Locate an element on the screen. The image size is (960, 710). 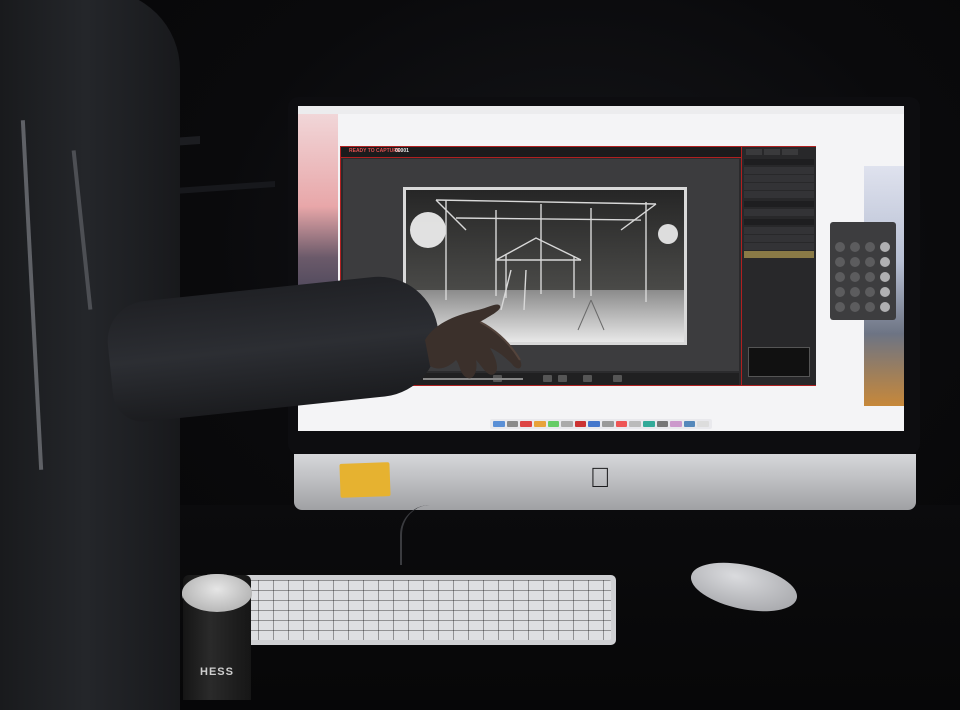
coffee-cup-lid is located at coordinates (217, 593).